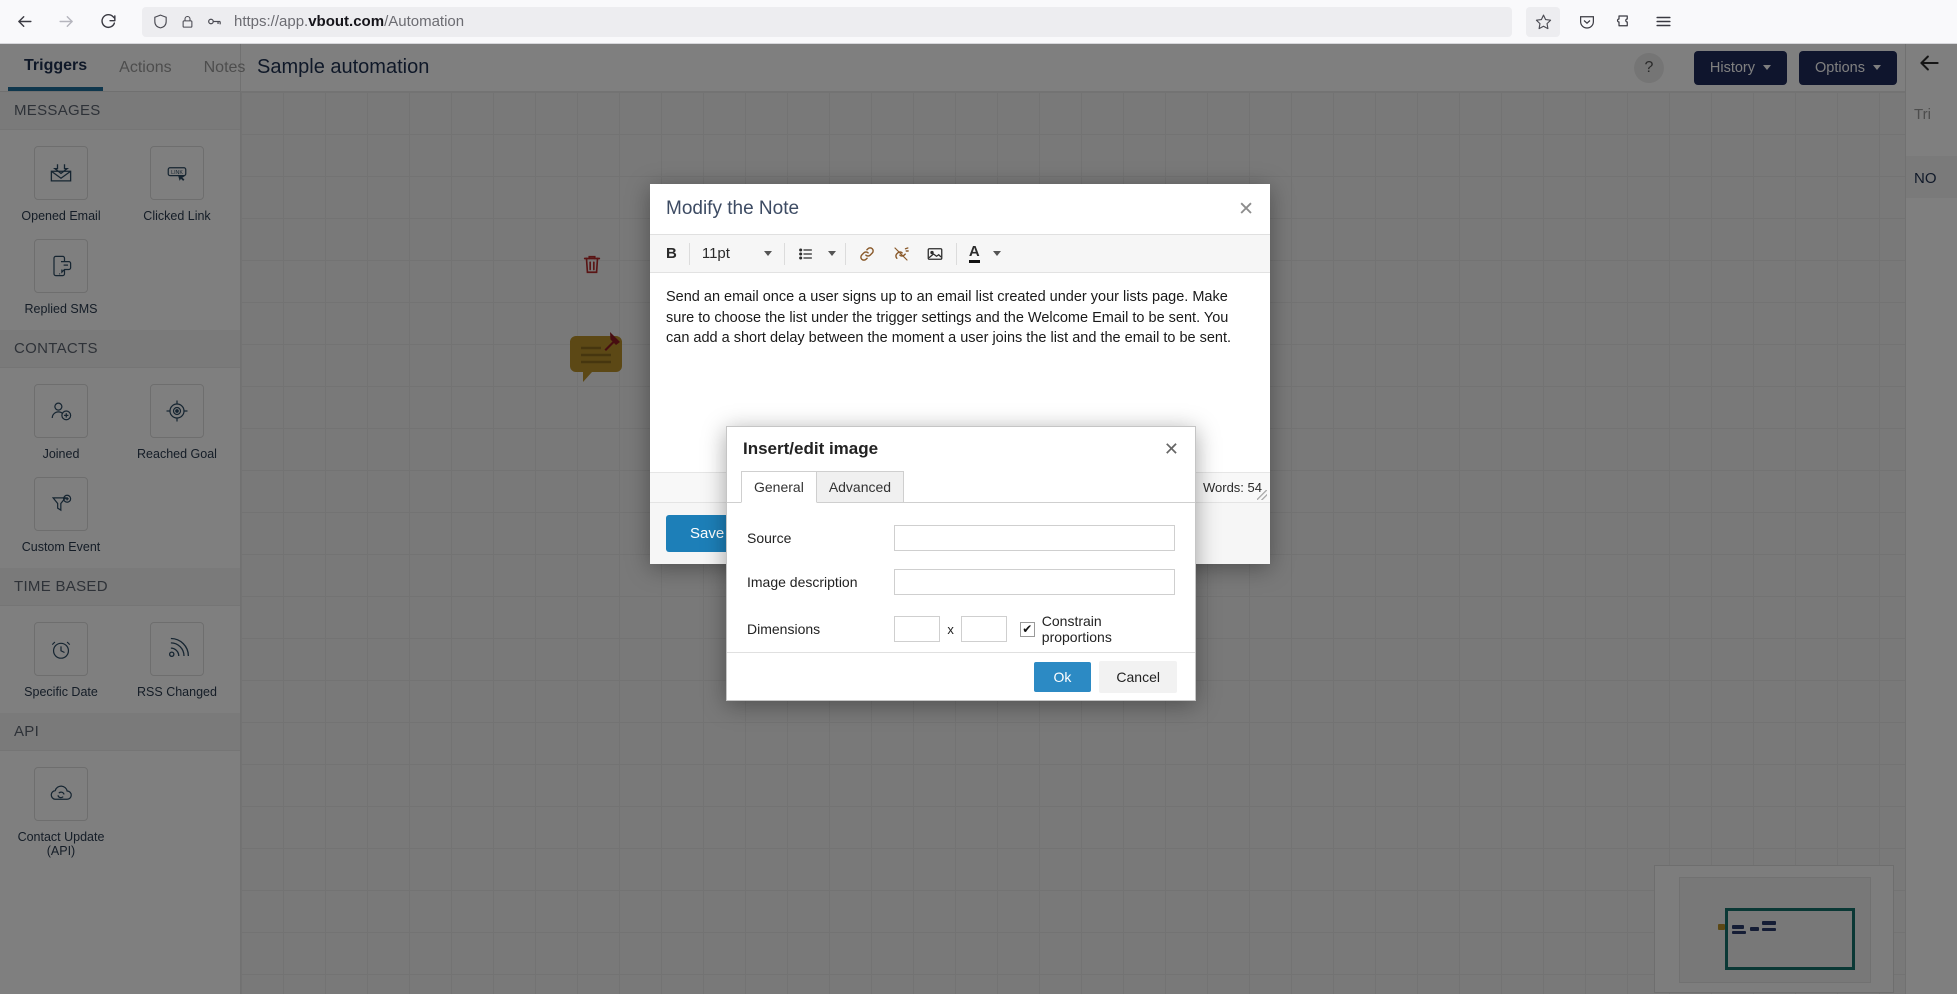  Describe the element at coordinates (120, 277) in the screenshot. I see `tile-row: Replied SMS` at that location.